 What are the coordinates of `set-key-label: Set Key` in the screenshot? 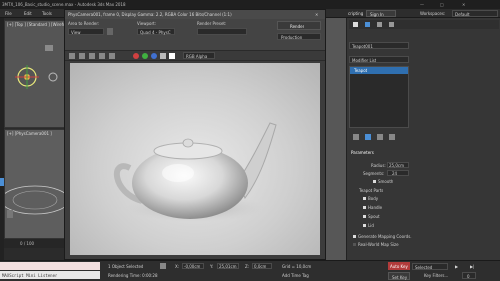 It's located at (400, 277).